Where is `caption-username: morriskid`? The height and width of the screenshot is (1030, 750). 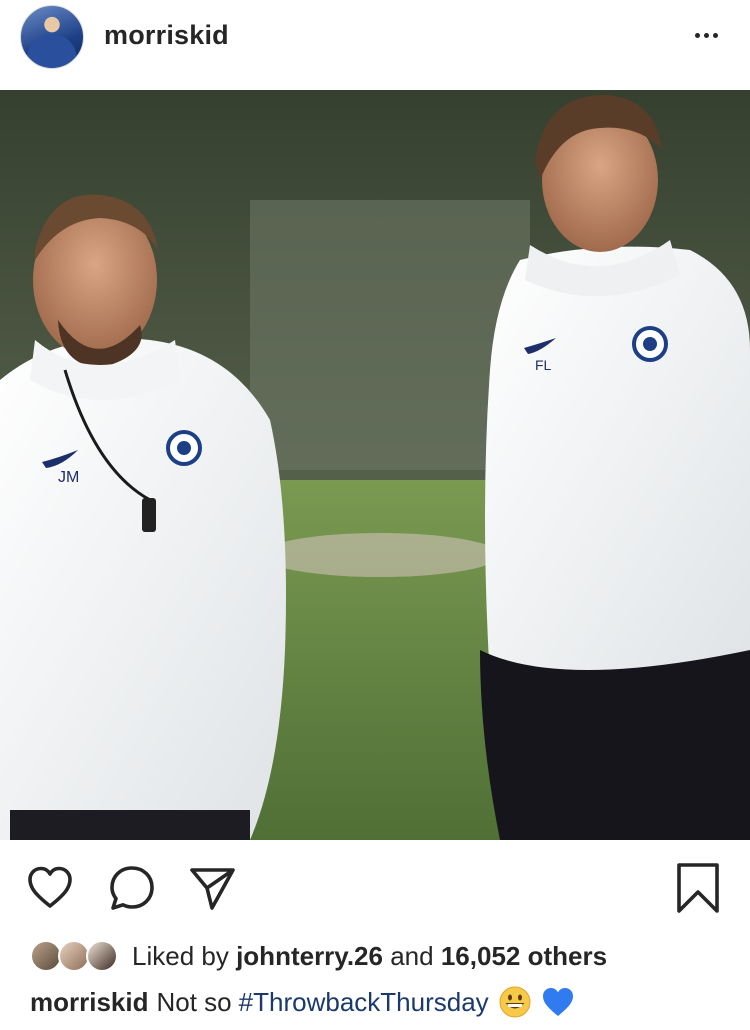
caption-username: morriskid is located at coordinates (89, 1002).